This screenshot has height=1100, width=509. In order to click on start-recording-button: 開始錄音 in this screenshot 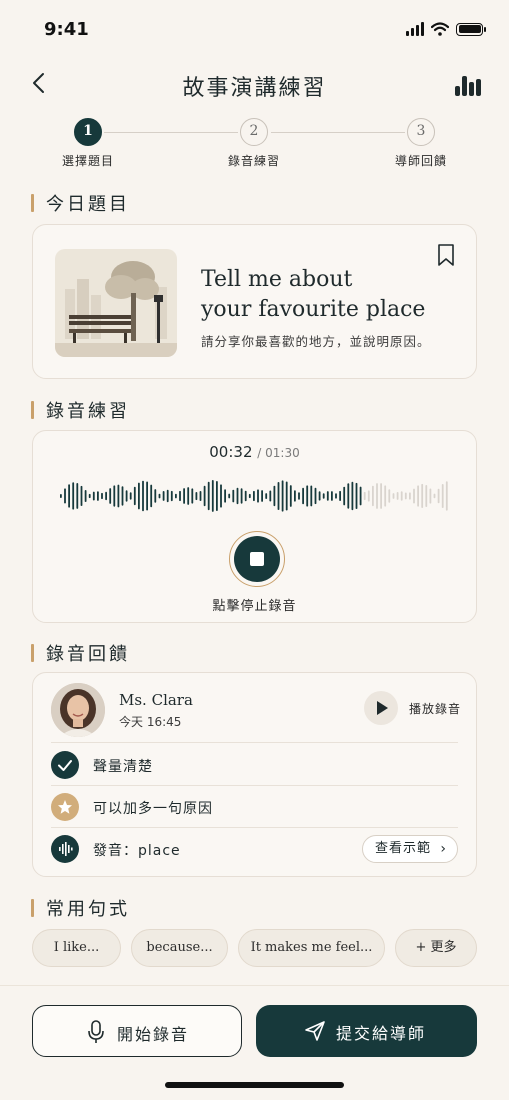, I will do `click(137, 1031)`.